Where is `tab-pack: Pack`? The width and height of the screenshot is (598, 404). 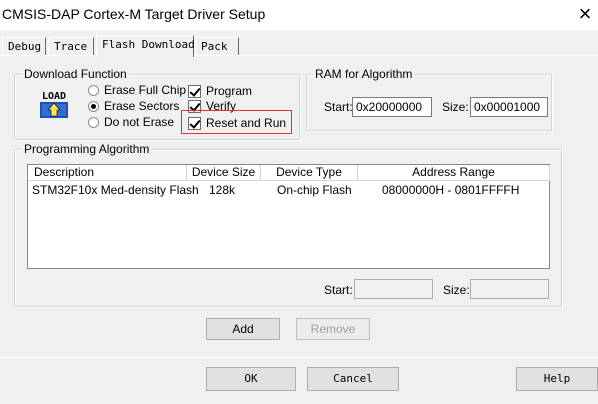
tab-pack: Pack is located at coordinates (217, 46).